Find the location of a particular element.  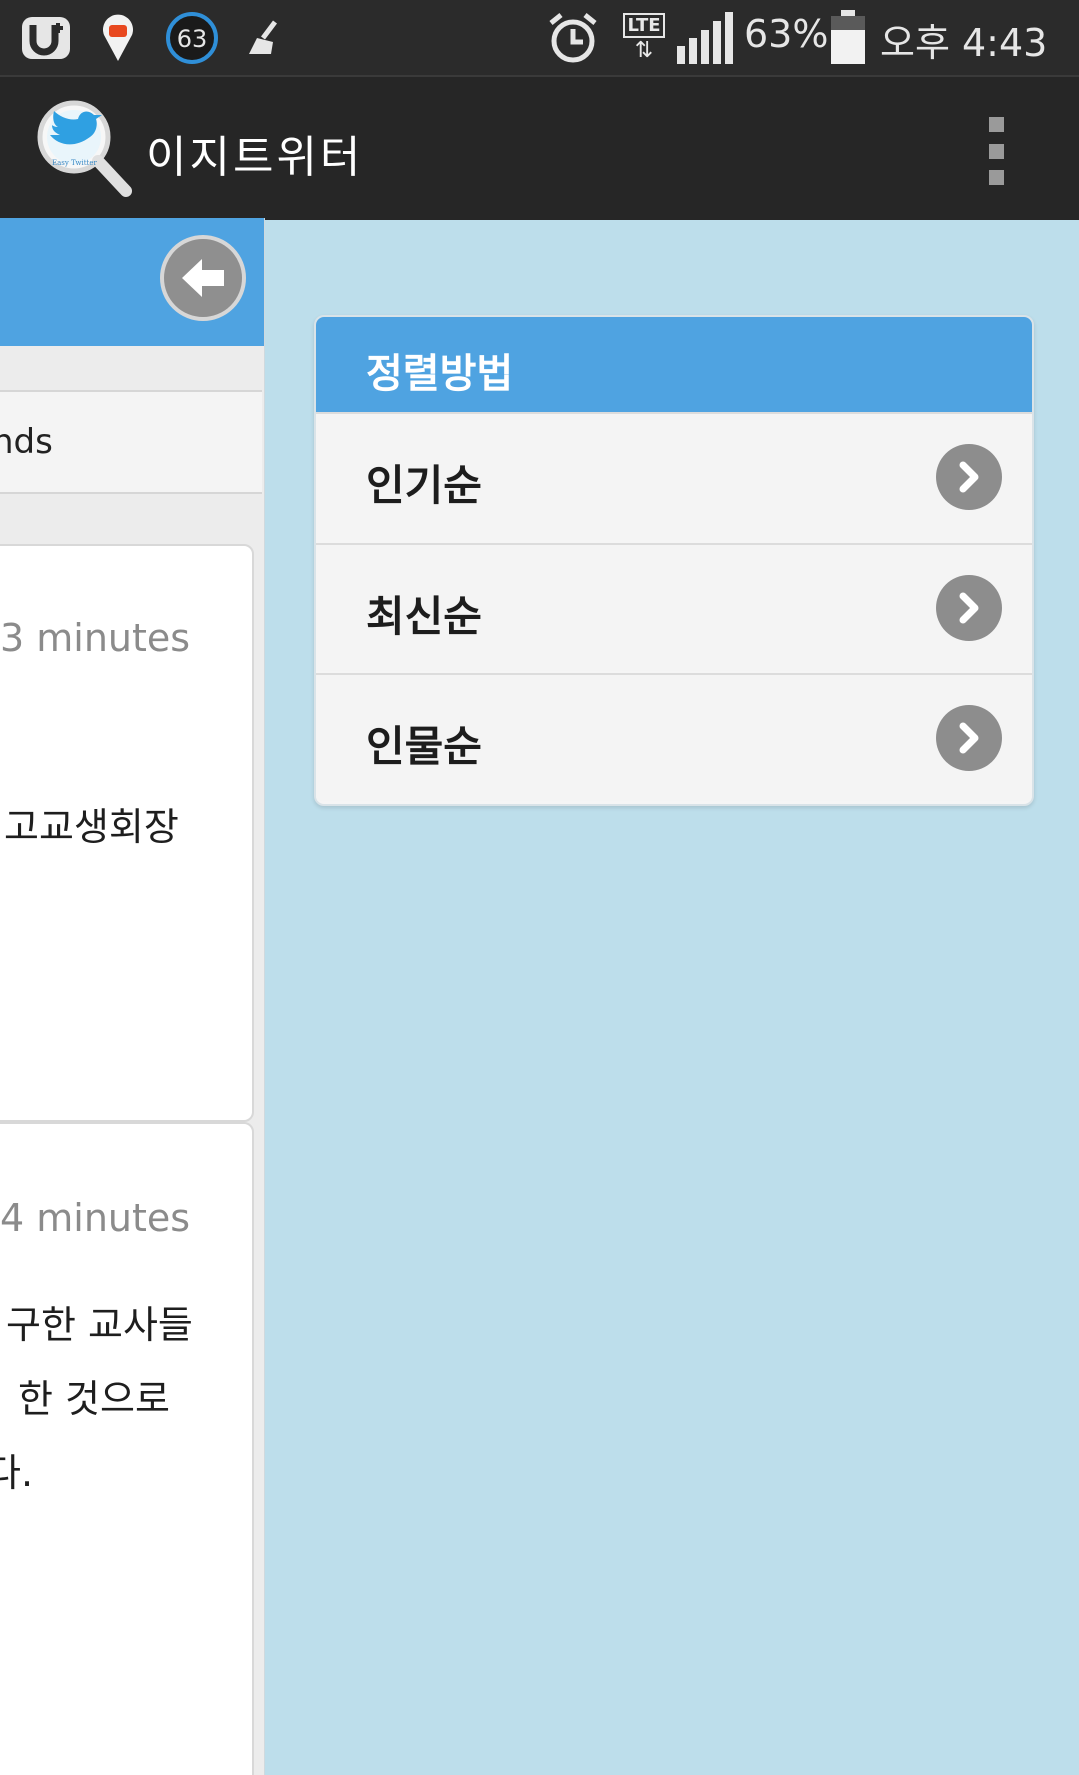

sort-option-person: 인물순 is located at coordinates (674, 737).